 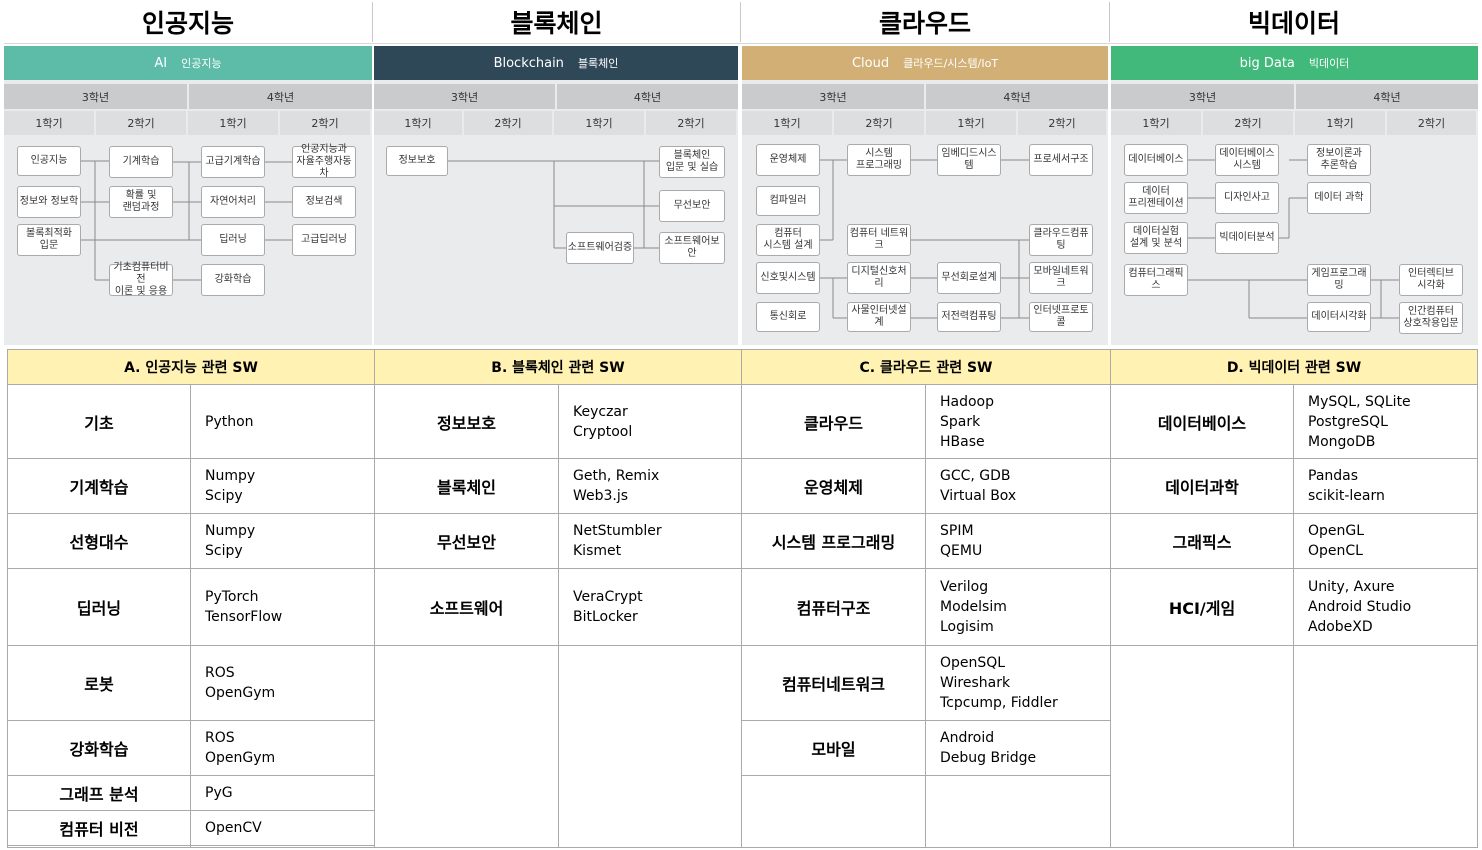 What do you see at coordinates (99, 683) in the screenshot?
I see `category-label: 로봇` at bounding box center [99, 683].